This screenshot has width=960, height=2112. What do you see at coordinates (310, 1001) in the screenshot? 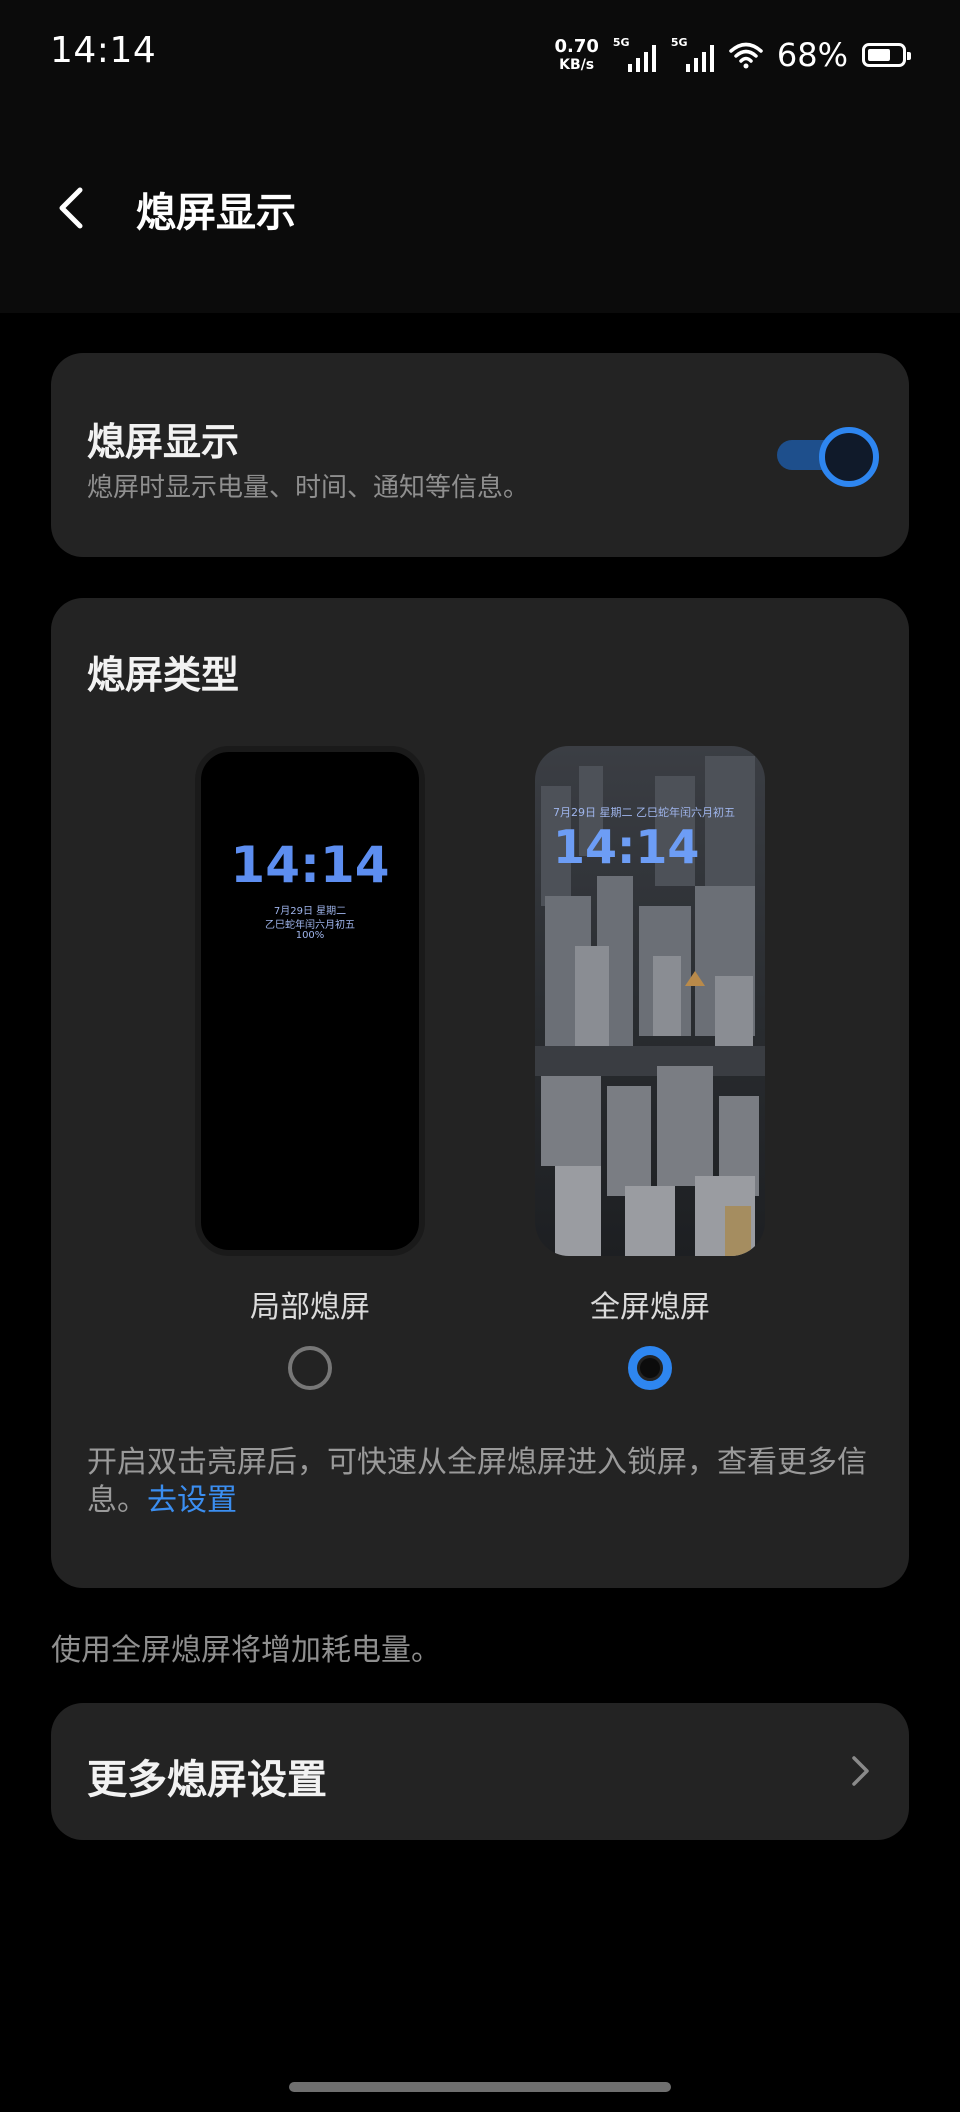
I see `partial-aod-preview: 14:14 7月29日 星期二 乙巳蛇年闰六月初五 100%` at bounding box center [310, 1001].